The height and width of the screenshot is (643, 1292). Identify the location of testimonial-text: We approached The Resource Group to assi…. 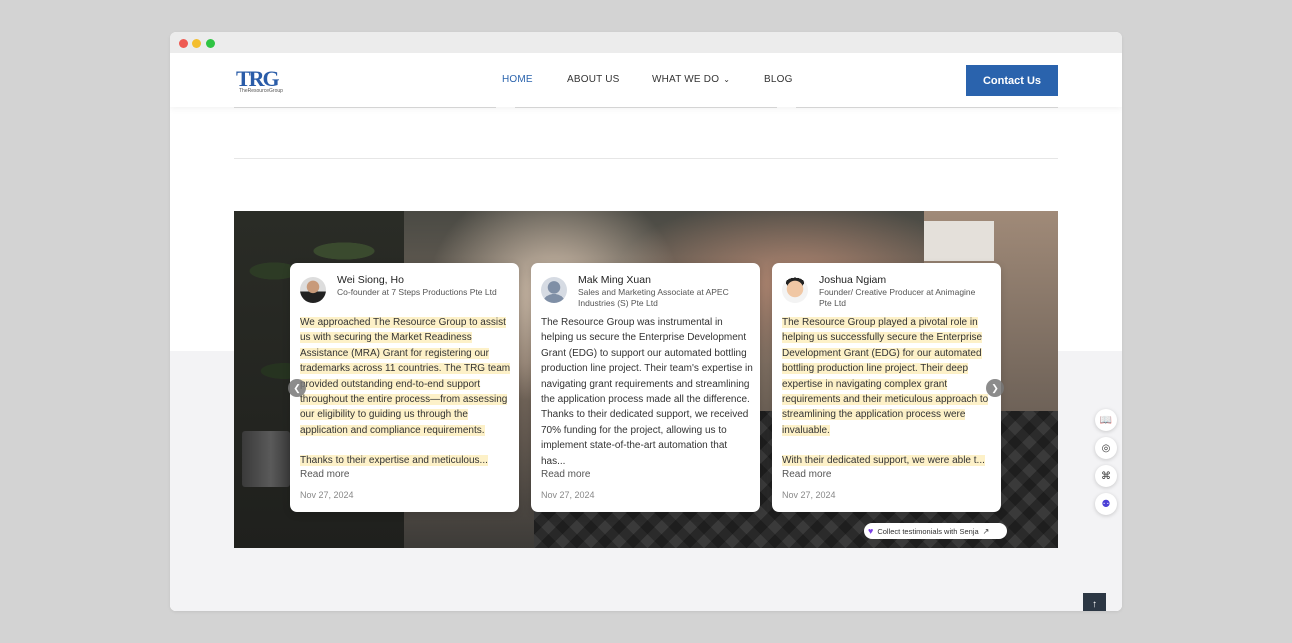
(406, 376).